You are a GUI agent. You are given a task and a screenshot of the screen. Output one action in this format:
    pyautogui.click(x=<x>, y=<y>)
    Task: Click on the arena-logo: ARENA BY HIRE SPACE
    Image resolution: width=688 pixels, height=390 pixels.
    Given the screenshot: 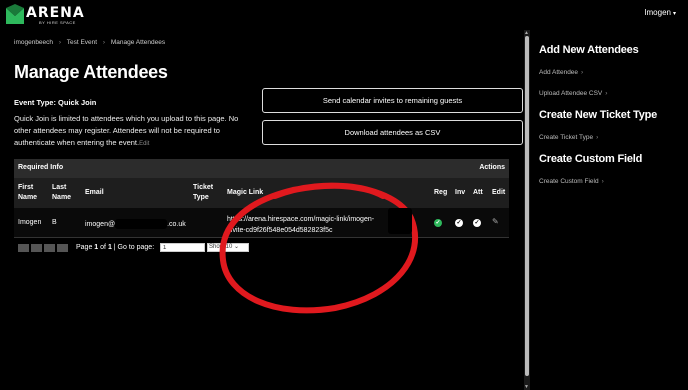 What is the action you would take?
    pyautogui.click(x=46, y=15)
    